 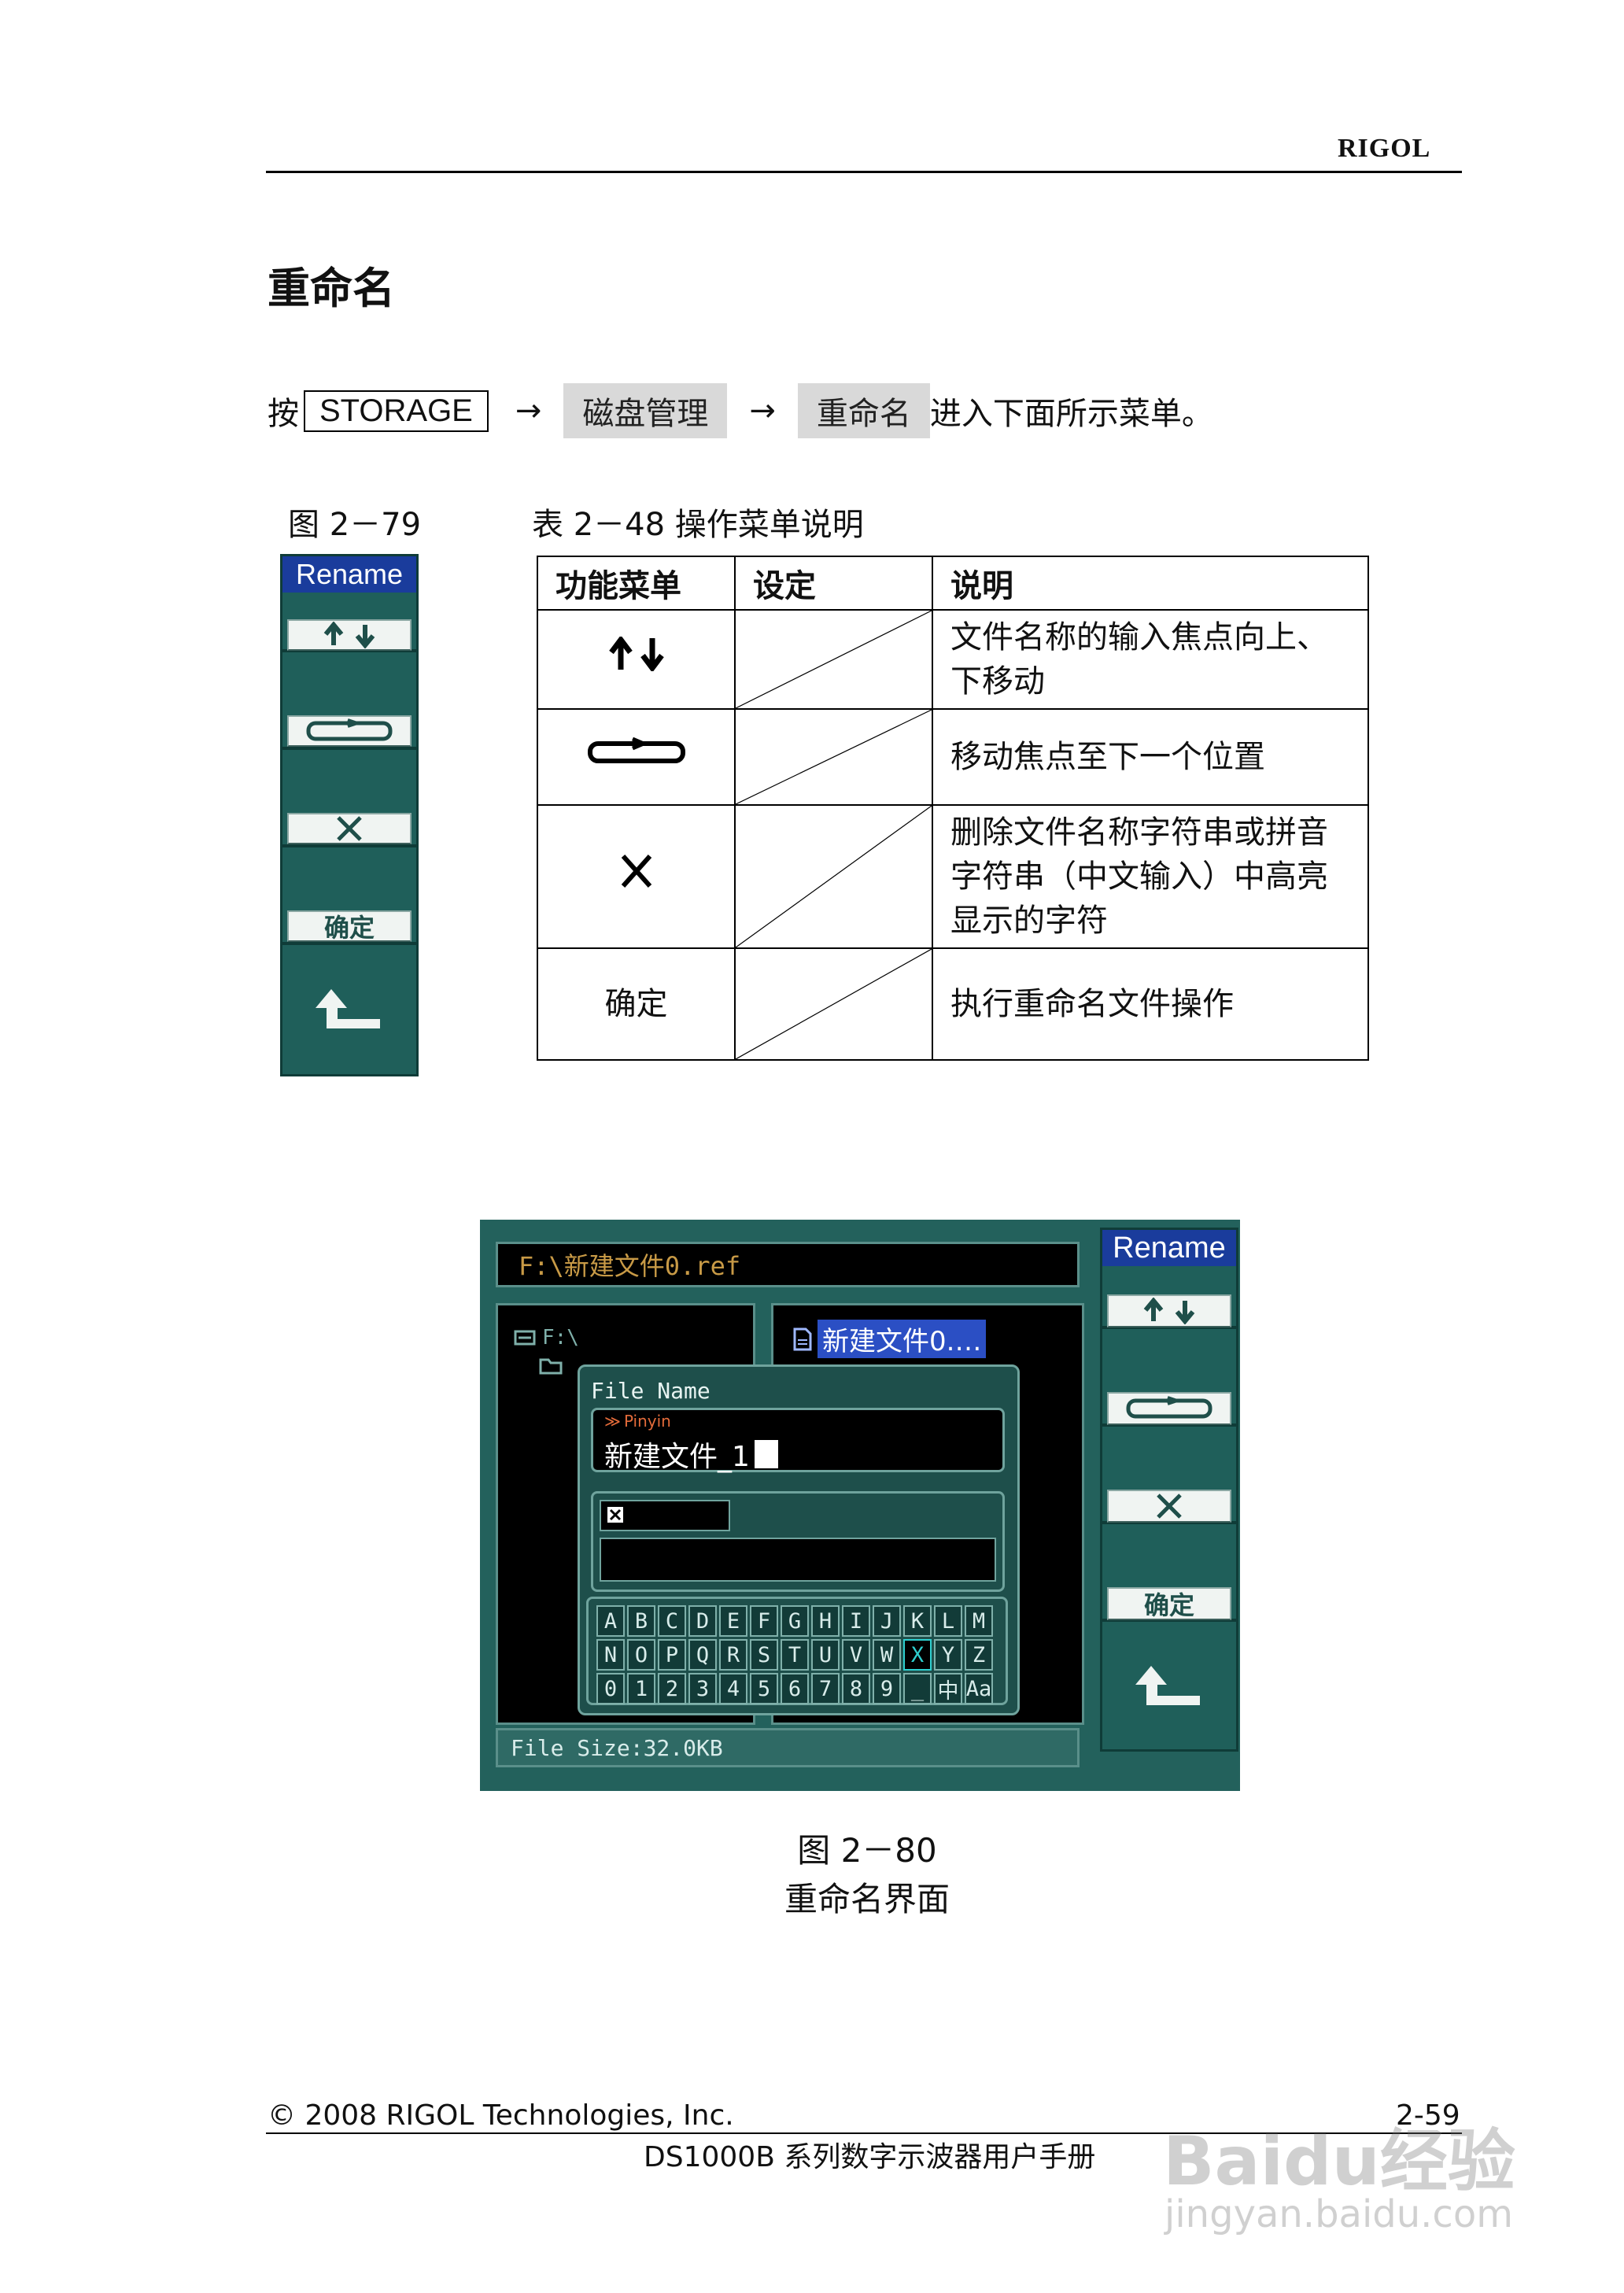 What do you see at coordinates (948, 1689) in the screenshot?
I see `keyboard-key: 中` at bounding box center [948, 1689].